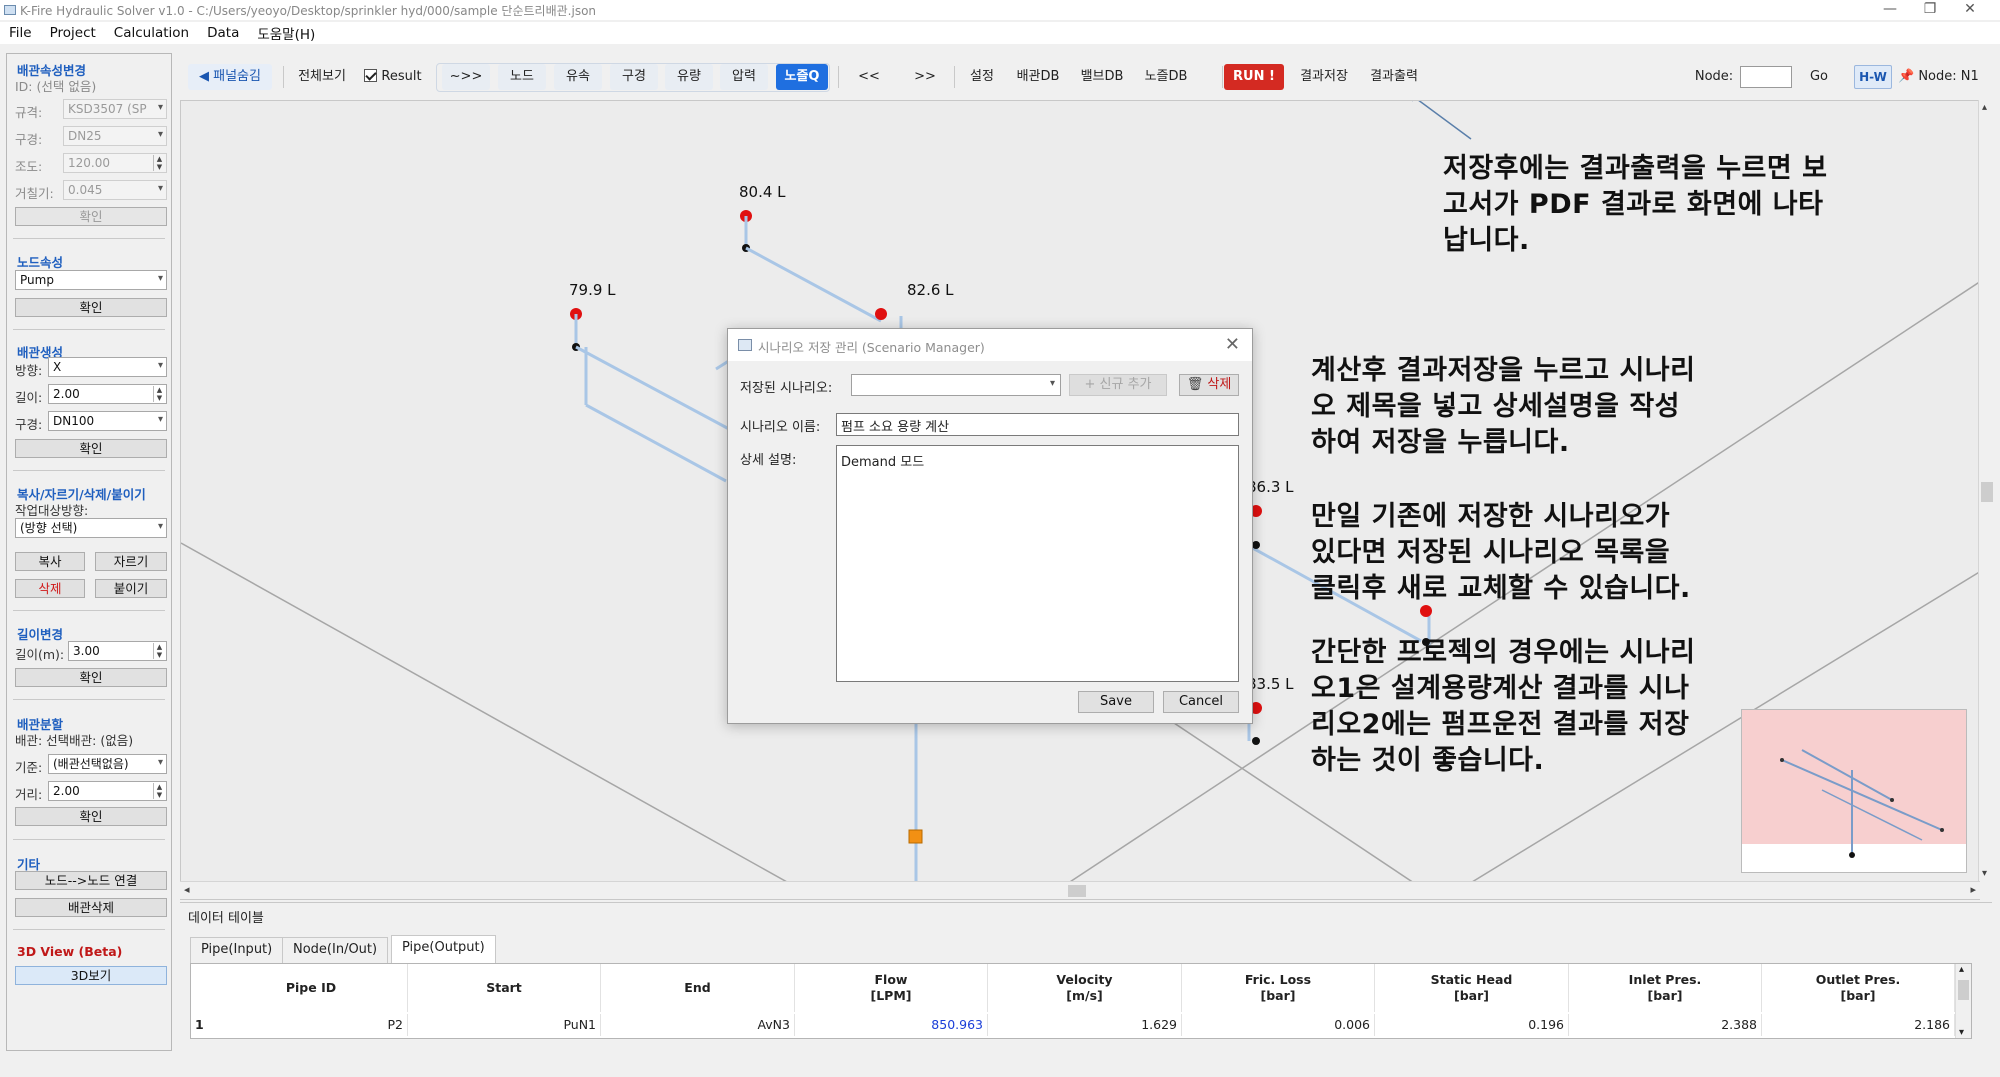  Describe the element at coordinates (1038, 77) in the screenshot. I see `pipe-db-button: 배관DB` at that location.